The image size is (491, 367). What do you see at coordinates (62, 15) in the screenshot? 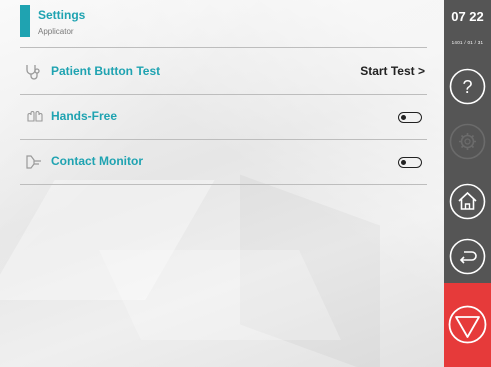
I see `page-title: Settings` at bounding box center [62, 15].